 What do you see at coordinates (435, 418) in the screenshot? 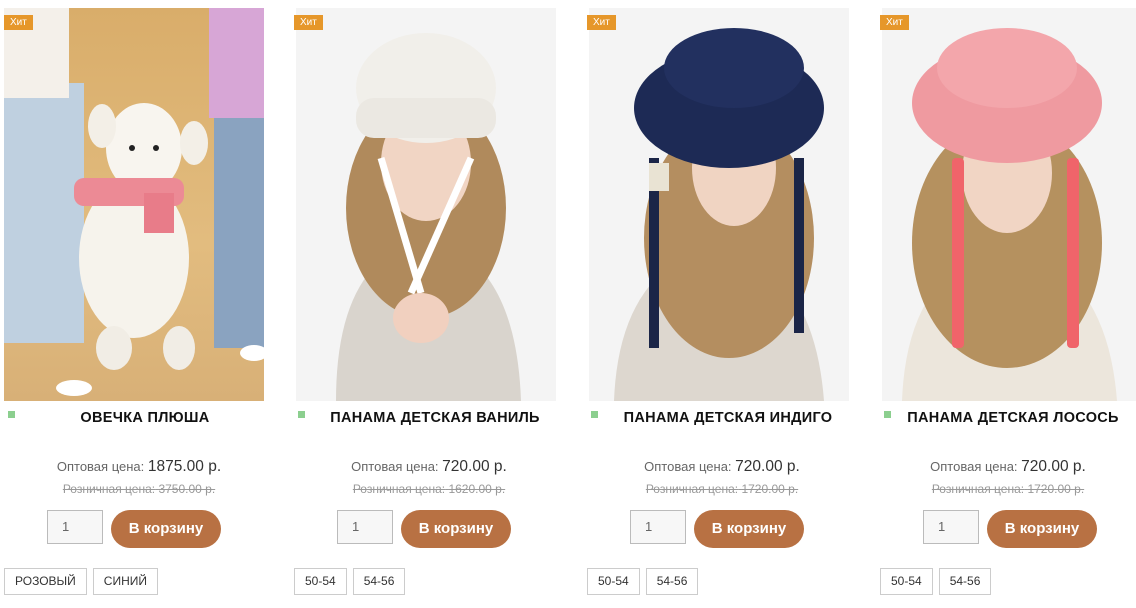
I see `product-title: ПАНАМА ДЕТСКАЯ ВАНИЛЬ` at bounding box center [435, 418].